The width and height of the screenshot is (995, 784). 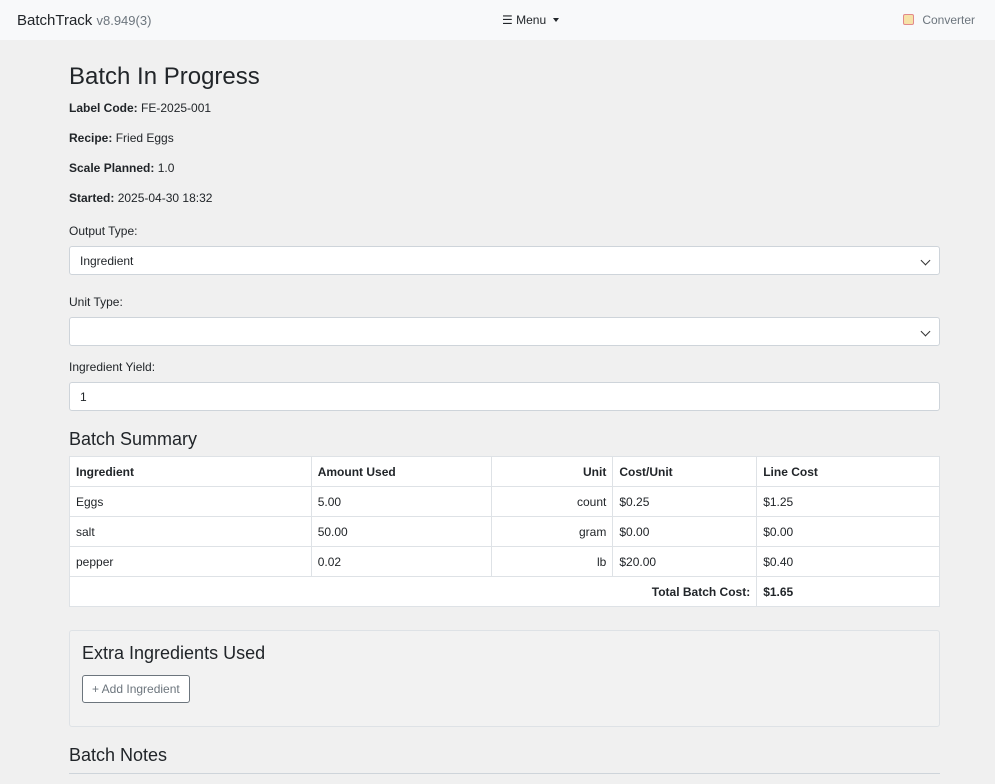 I want to click on table-row: salt 50.00 gram $0.00 $0.00, so click(x=504, y=531).